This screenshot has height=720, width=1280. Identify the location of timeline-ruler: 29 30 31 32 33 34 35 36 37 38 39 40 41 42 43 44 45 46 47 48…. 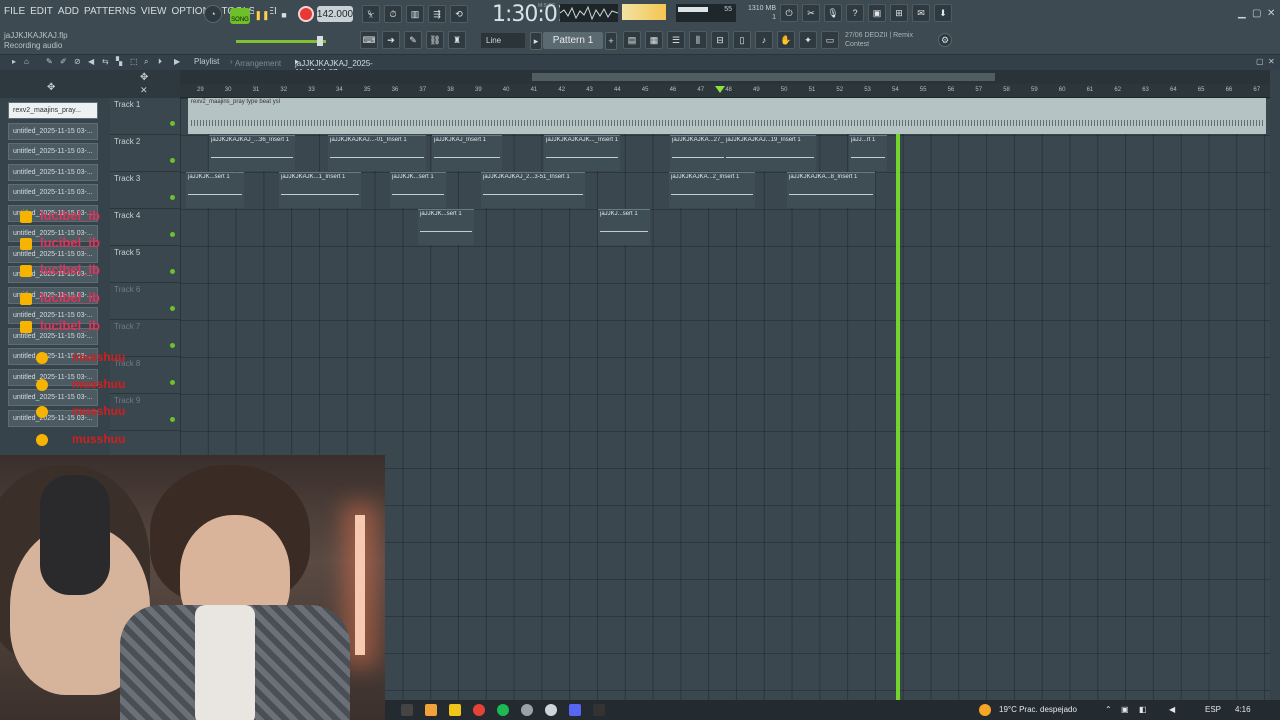
(725, 91).